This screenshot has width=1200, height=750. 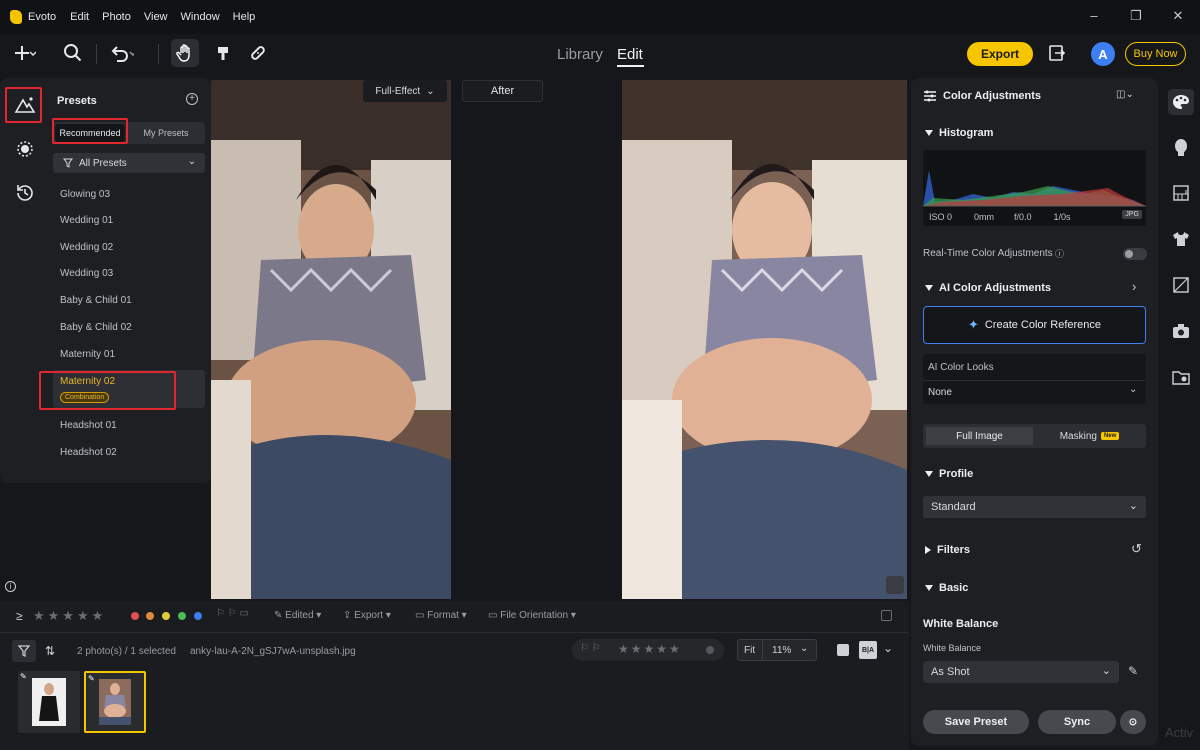 What do you see at coordinates (979, 436) in the screenshot?
I see `full-image-tab: Full Image` at bounding box center [979, 436].